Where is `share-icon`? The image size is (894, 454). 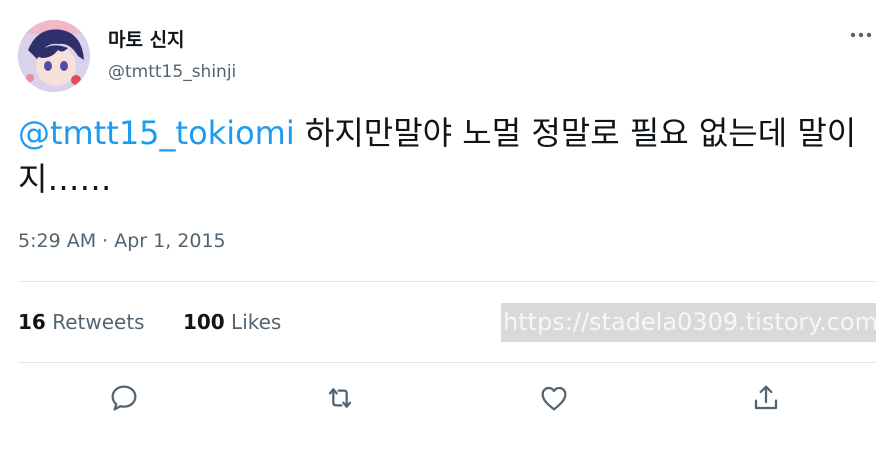 share-icon is located at coordinates (766, 400).